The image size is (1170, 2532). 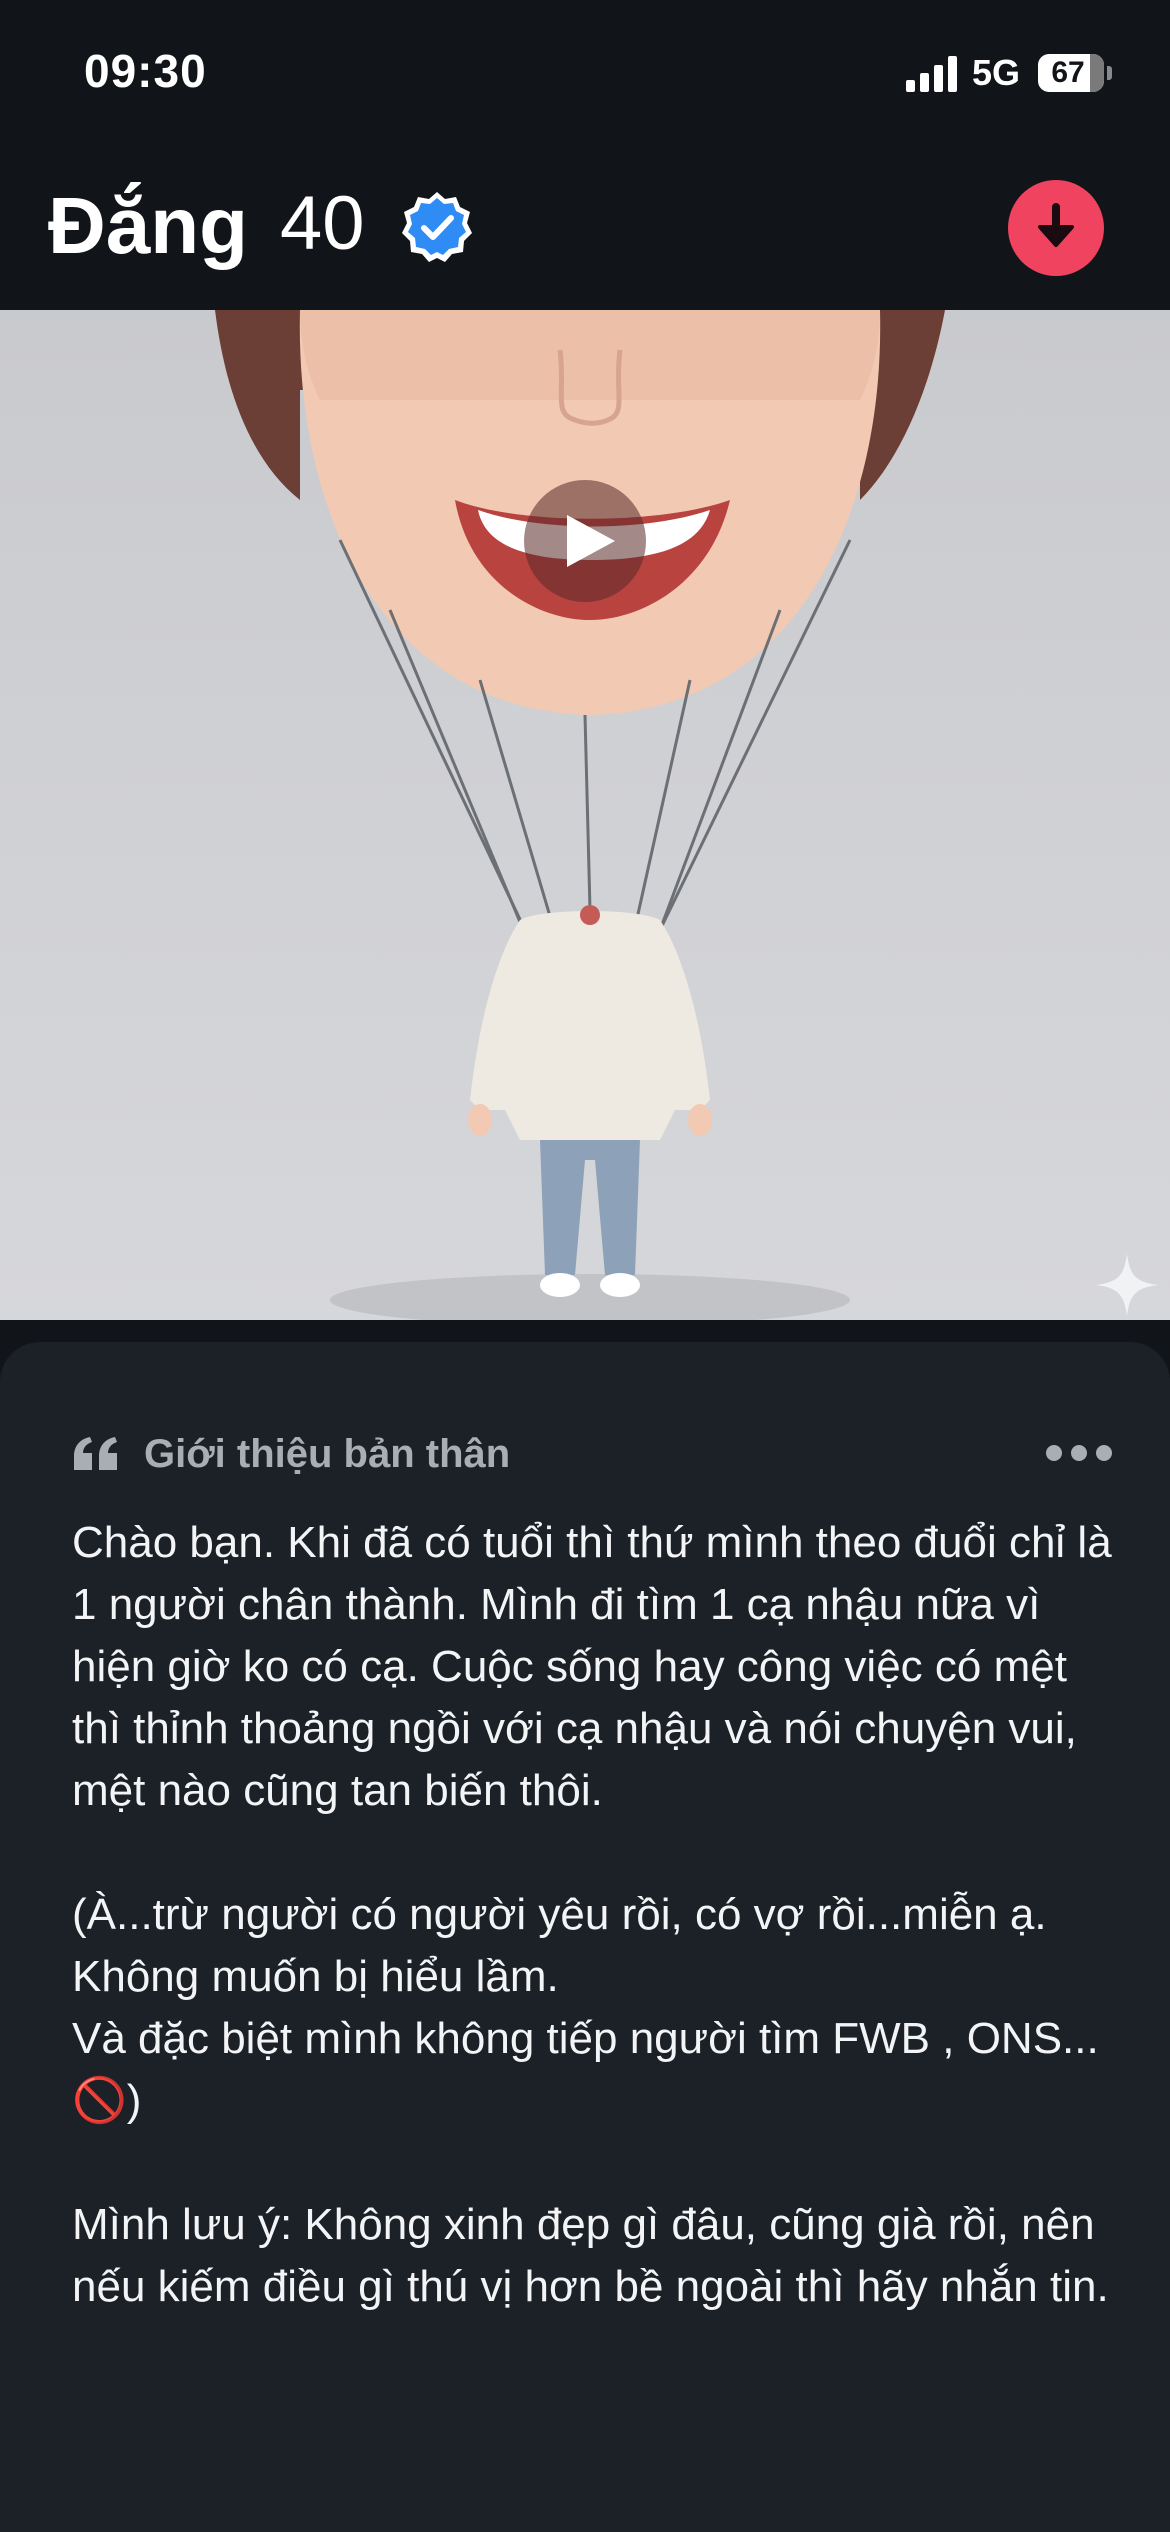 I want to click on play-button, so click(x=585, y=541).